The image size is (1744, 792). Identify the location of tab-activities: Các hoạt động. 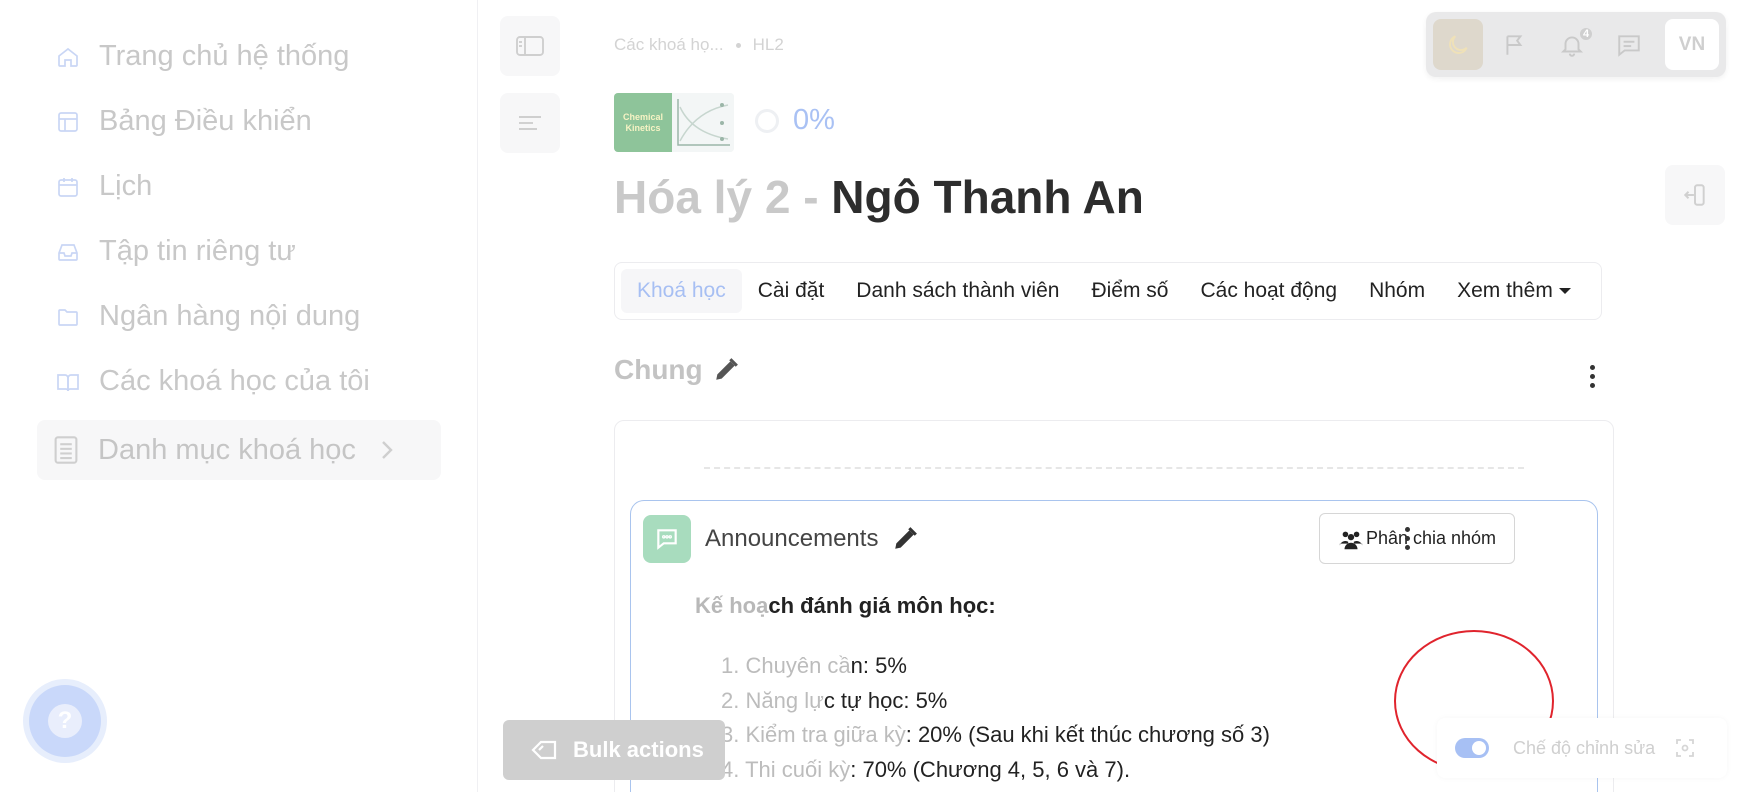
(1268, 291).